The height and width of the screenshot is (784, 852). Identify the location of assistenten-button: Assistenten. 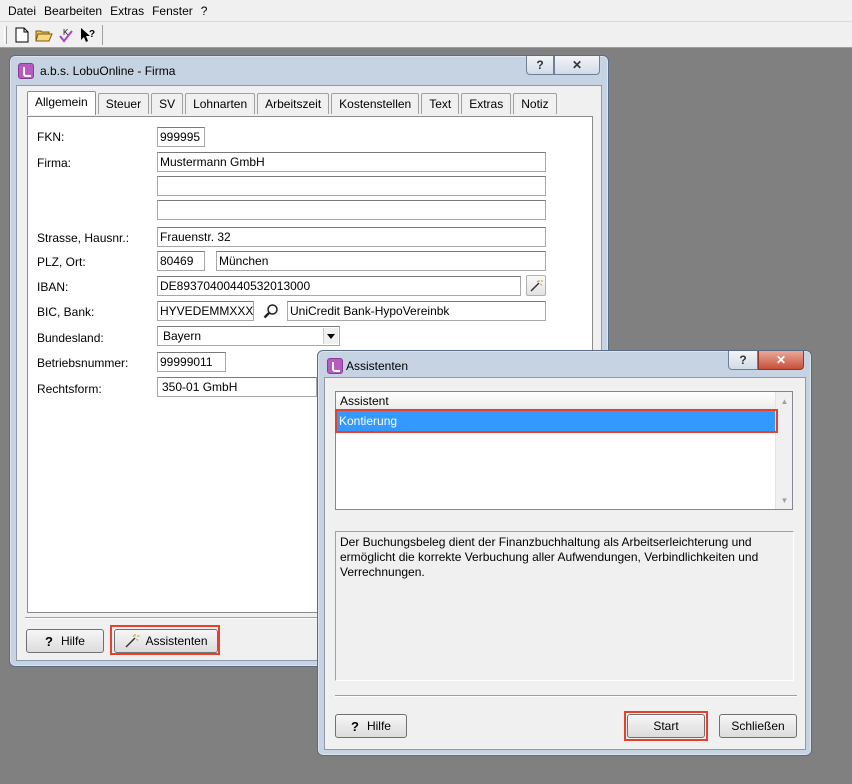
(166, 641).